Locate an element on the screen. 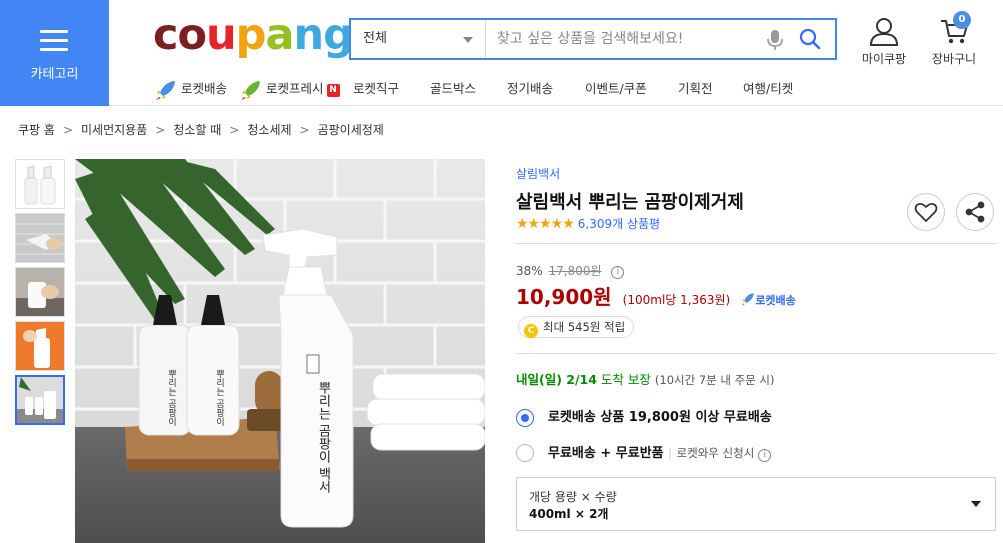 The height and width of the screenshot is (543, 1003). nav-item-rocketdirect: 로켓직구 is located at coordinates (376, 89).